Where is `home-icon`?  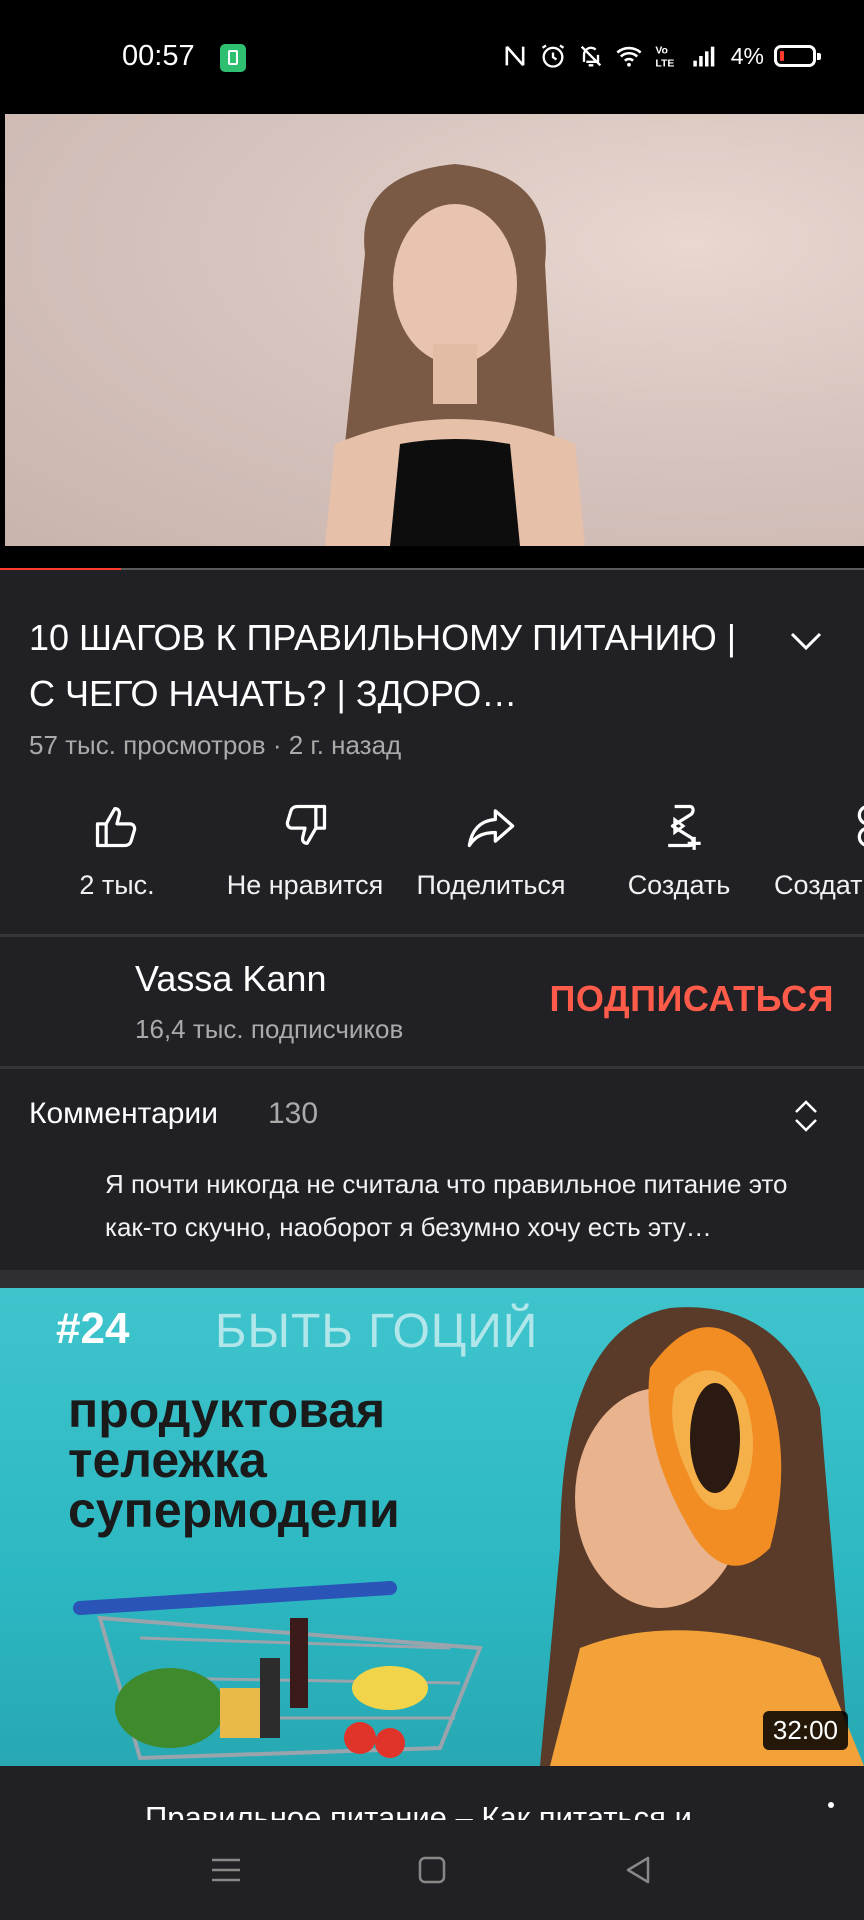
home-icon is located at coordinates (432, 1870).